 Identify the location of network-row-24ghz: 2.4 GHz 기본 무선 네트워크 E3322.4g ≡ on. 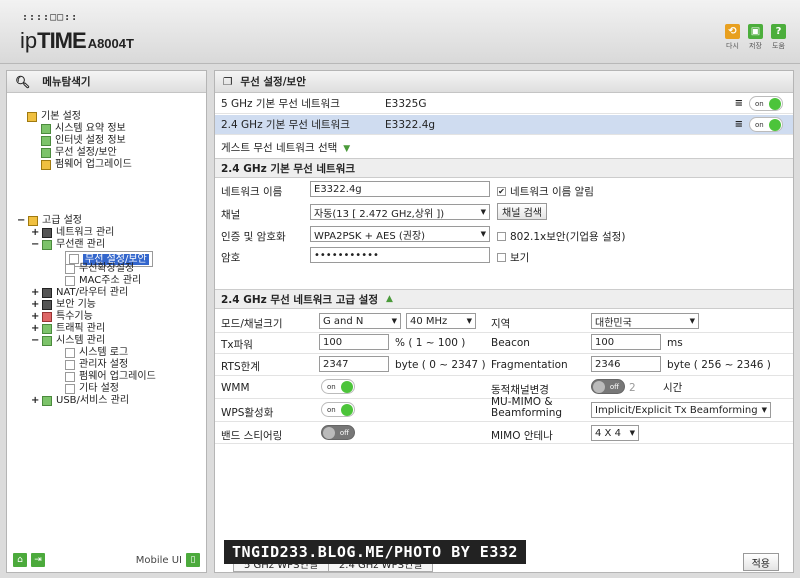
(504, 125).